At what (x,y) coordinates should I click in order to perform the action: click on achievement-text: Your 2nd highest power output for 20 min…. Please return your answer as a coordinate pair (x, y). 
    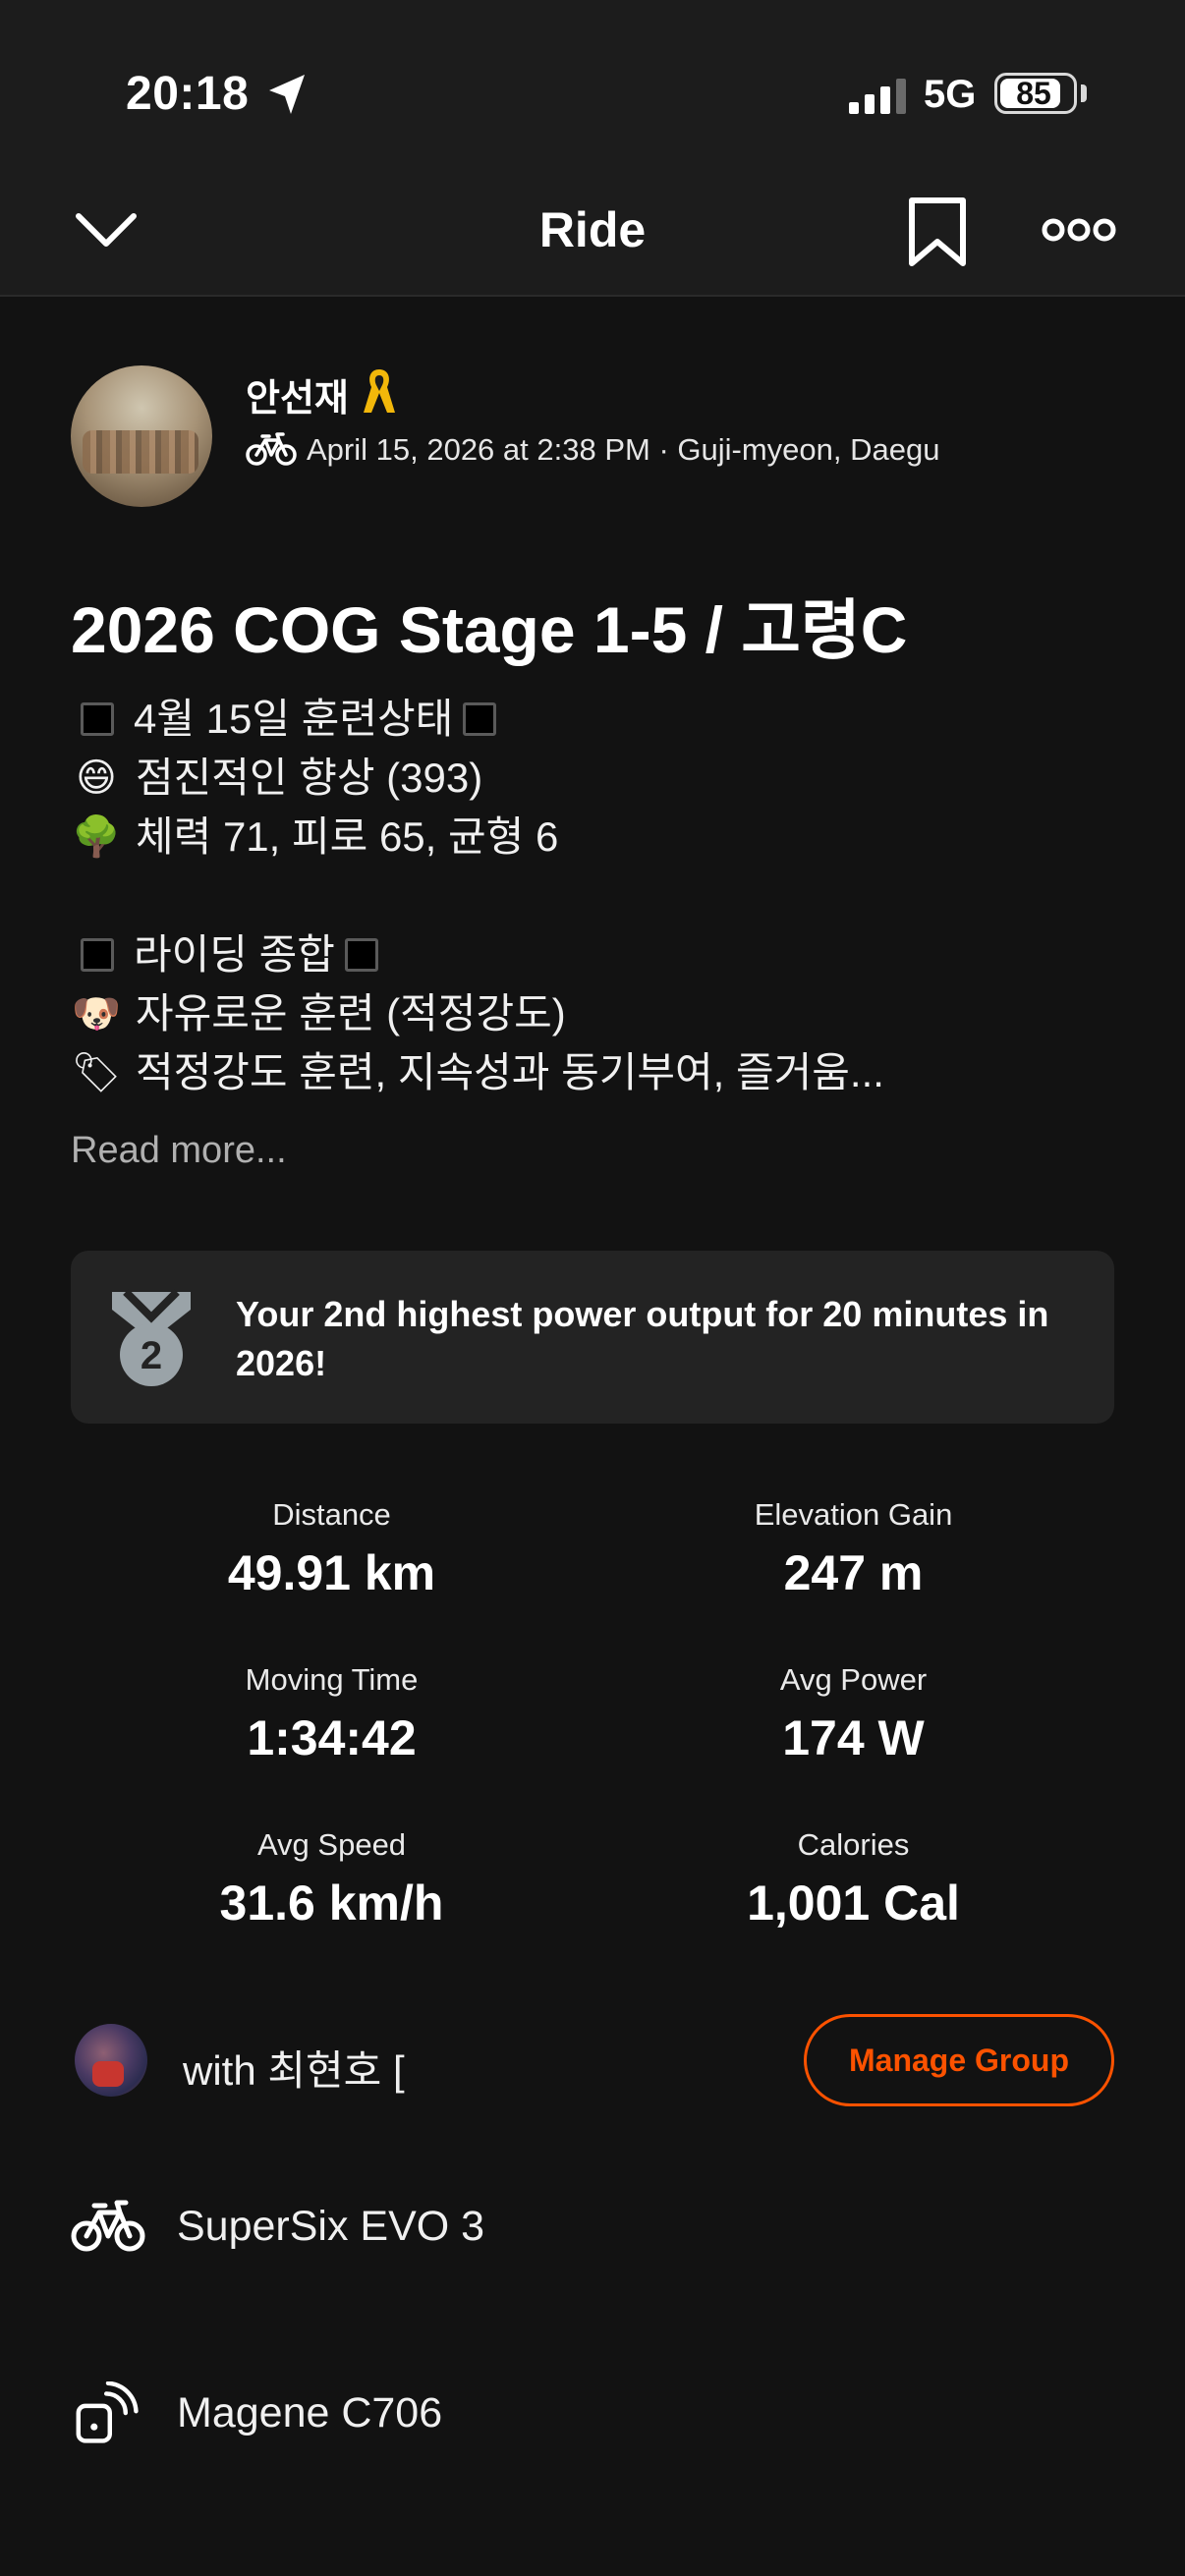
    Looking at the image, I should click on (643, 1338).